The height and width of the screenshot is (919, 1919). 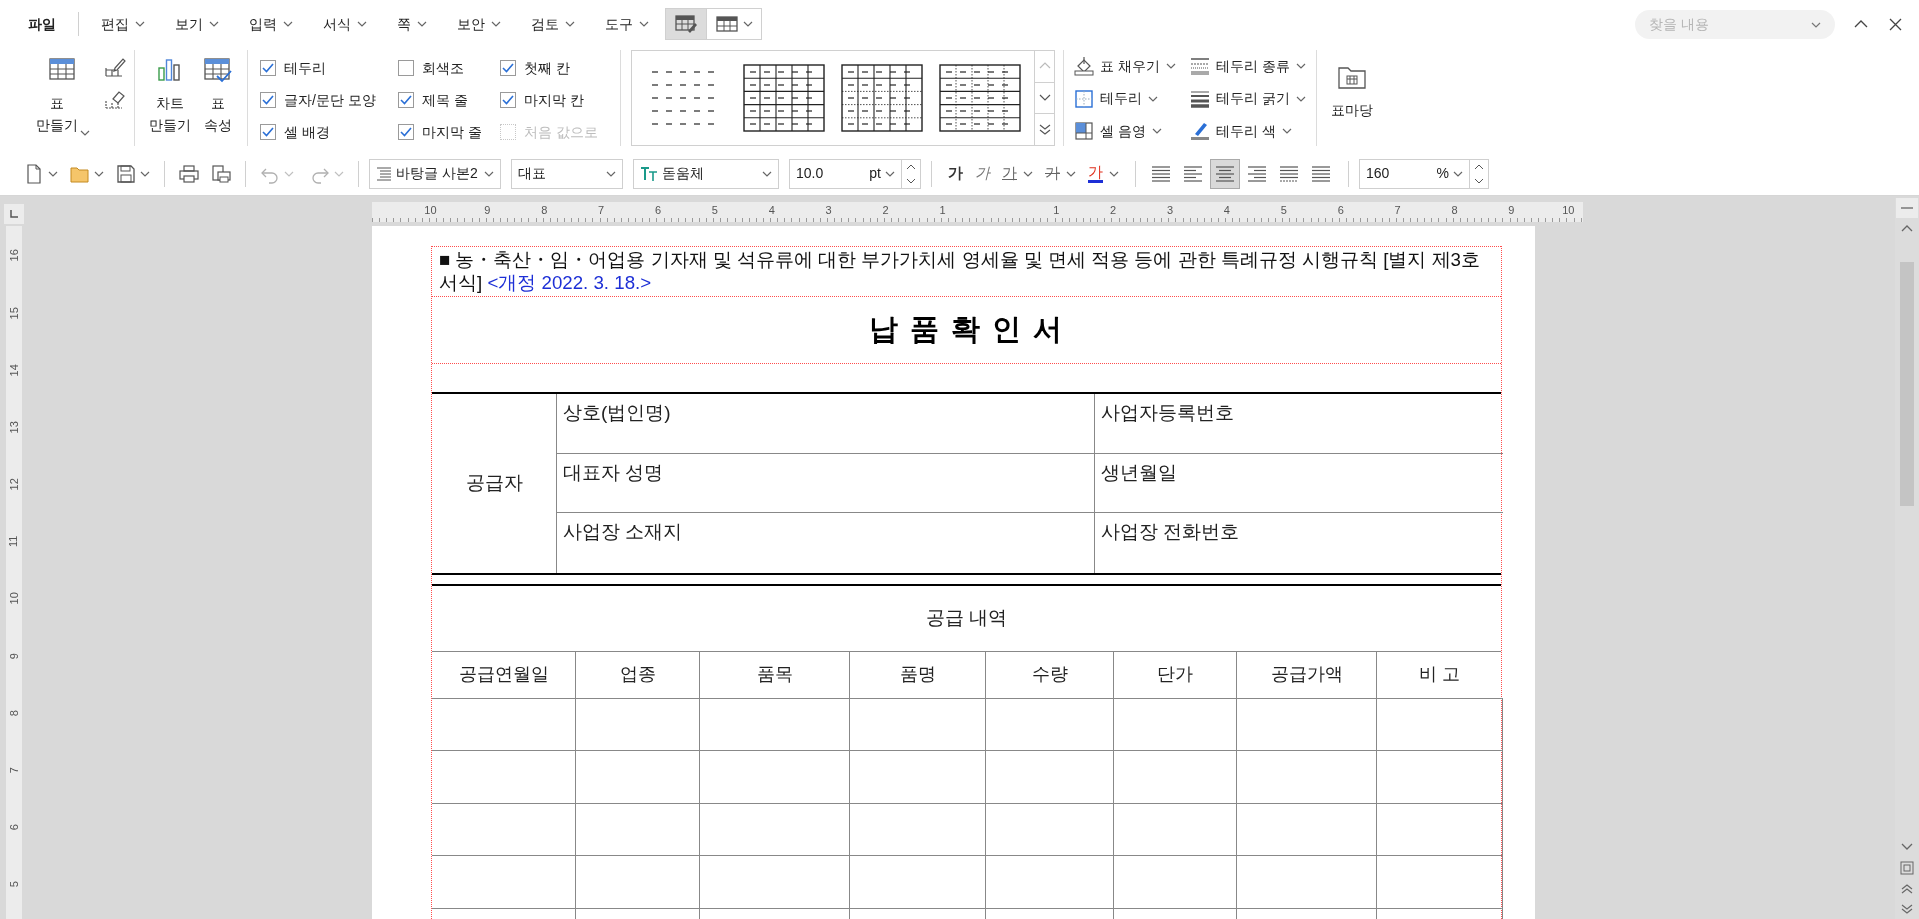 What do you see at coordinates (305, 68) in the screenshot?
I see `checkbox-label: 테두리` at bounding box center [305, 68].